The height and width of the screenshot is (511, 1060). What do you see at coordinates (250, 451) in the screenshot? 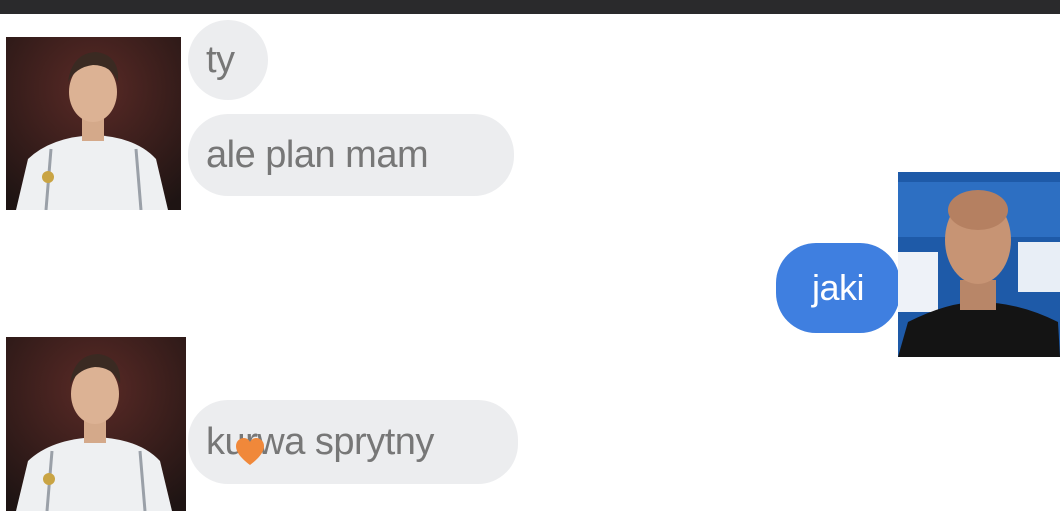
I see `heart-icon` at bounding box center [250, 451].